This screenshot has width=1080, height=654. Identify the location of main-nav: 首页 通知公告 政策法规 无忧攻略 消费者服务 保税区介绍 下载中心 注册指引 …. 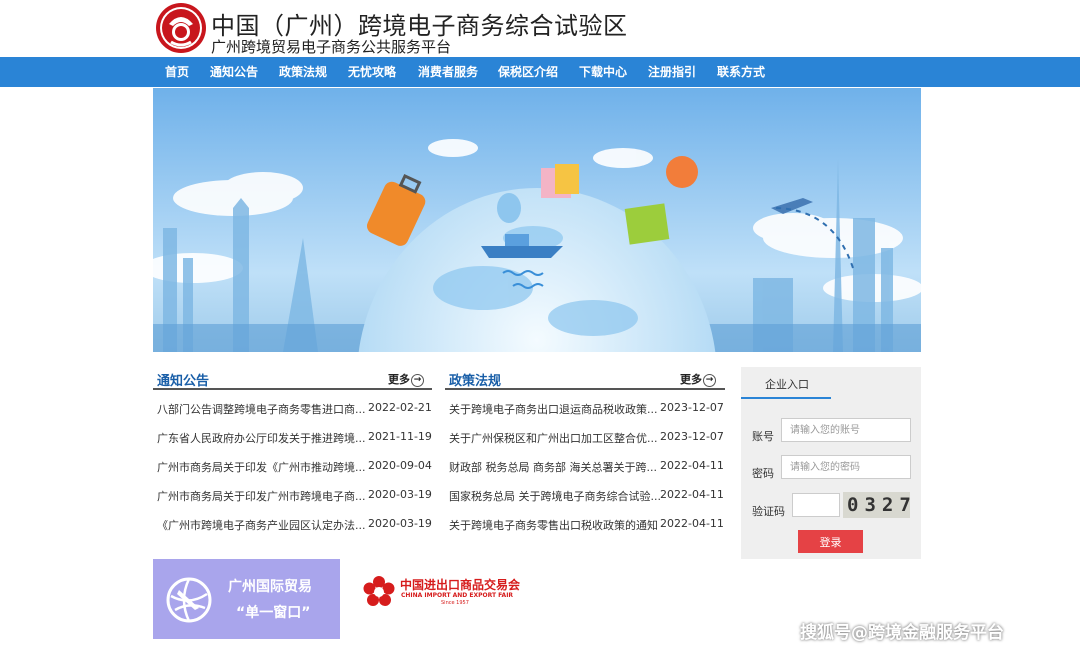
(540, 72).